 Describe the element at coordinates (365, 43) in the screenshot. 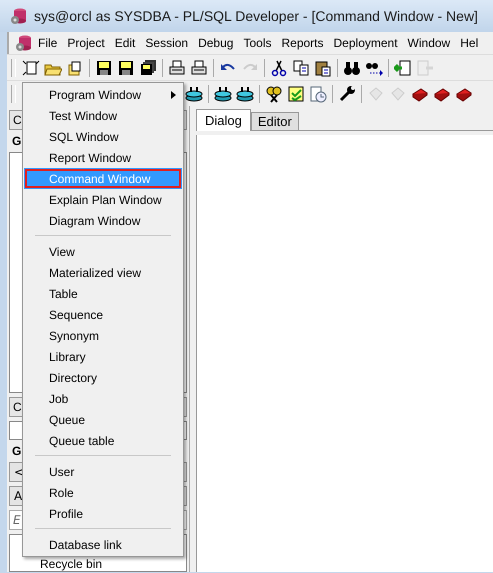

I see `menu-item: Deployment` at that location.